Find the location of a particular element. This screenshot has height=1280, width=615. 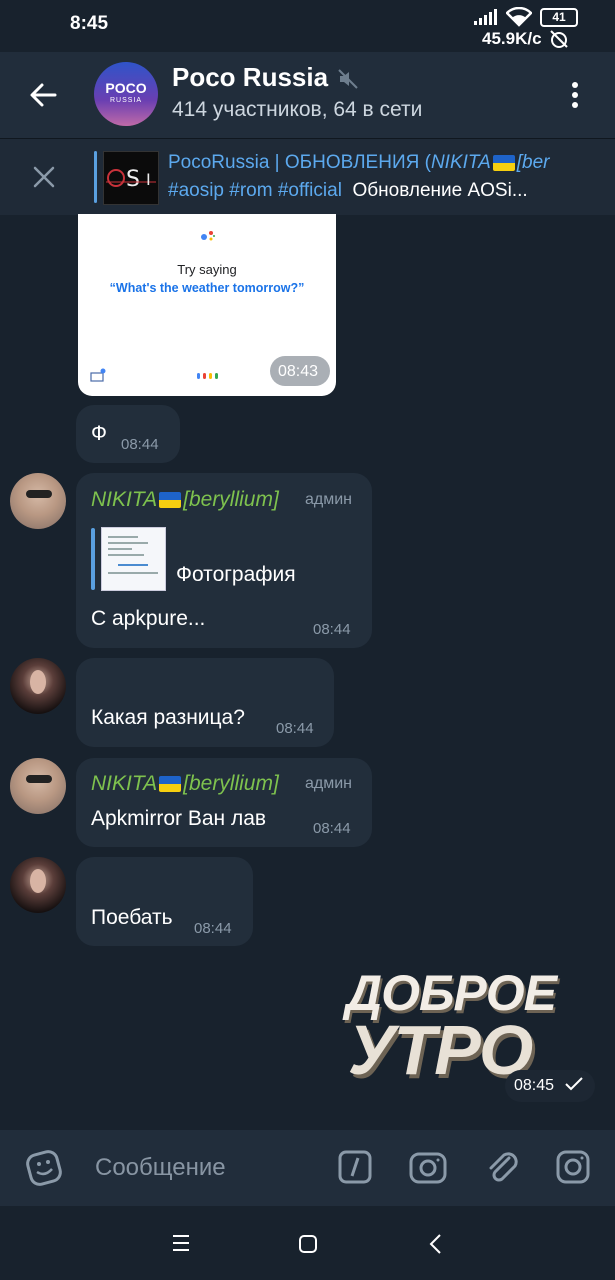

pinned-title-tail: [ber is located at coordinates (533, 162).